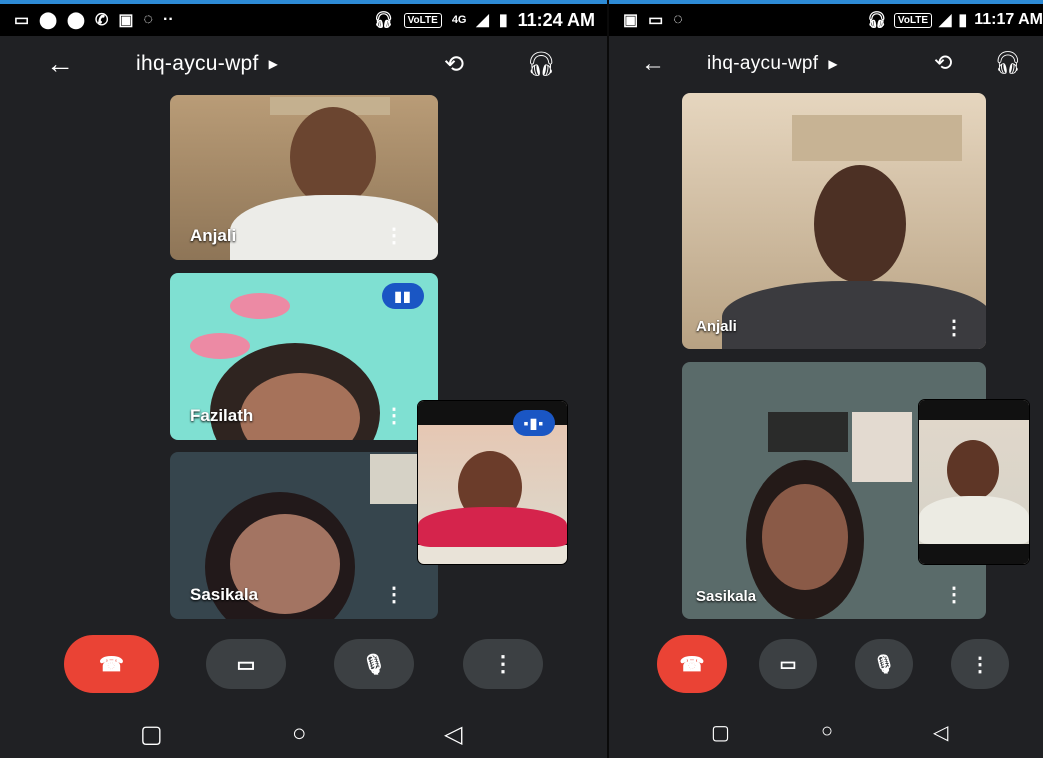 The width and height of the screenshot is (1043, 758). Describe the element at coordinates (304, 356) in the screenshot. I see `participant-tile: ▮▮ Fazilath ⋮` at that location.